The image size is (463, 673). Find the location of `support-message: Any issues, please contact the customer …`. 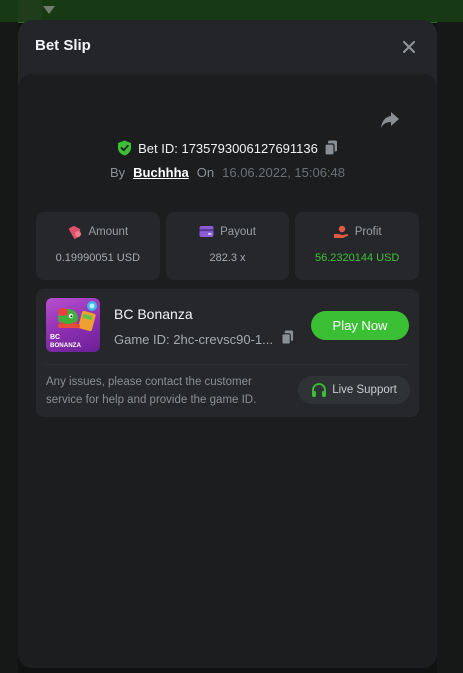

support-message: Any issues, please contact the customer … is located at coordinates (151, 391).